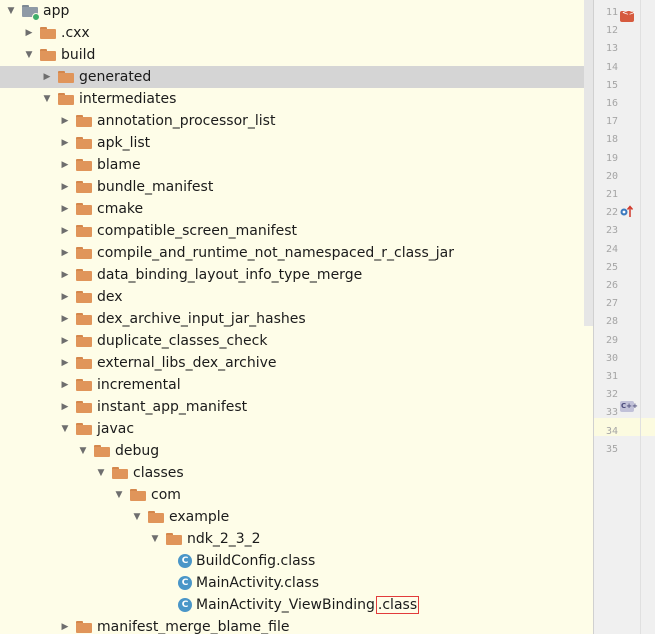 The height and width of the screenshot is (634, 655). What do you see at coordinates (201, 319) in the screenshot?
I see `tree-item-label: dex_archive_input_jar_hashes` at bounding box center [201, 319].